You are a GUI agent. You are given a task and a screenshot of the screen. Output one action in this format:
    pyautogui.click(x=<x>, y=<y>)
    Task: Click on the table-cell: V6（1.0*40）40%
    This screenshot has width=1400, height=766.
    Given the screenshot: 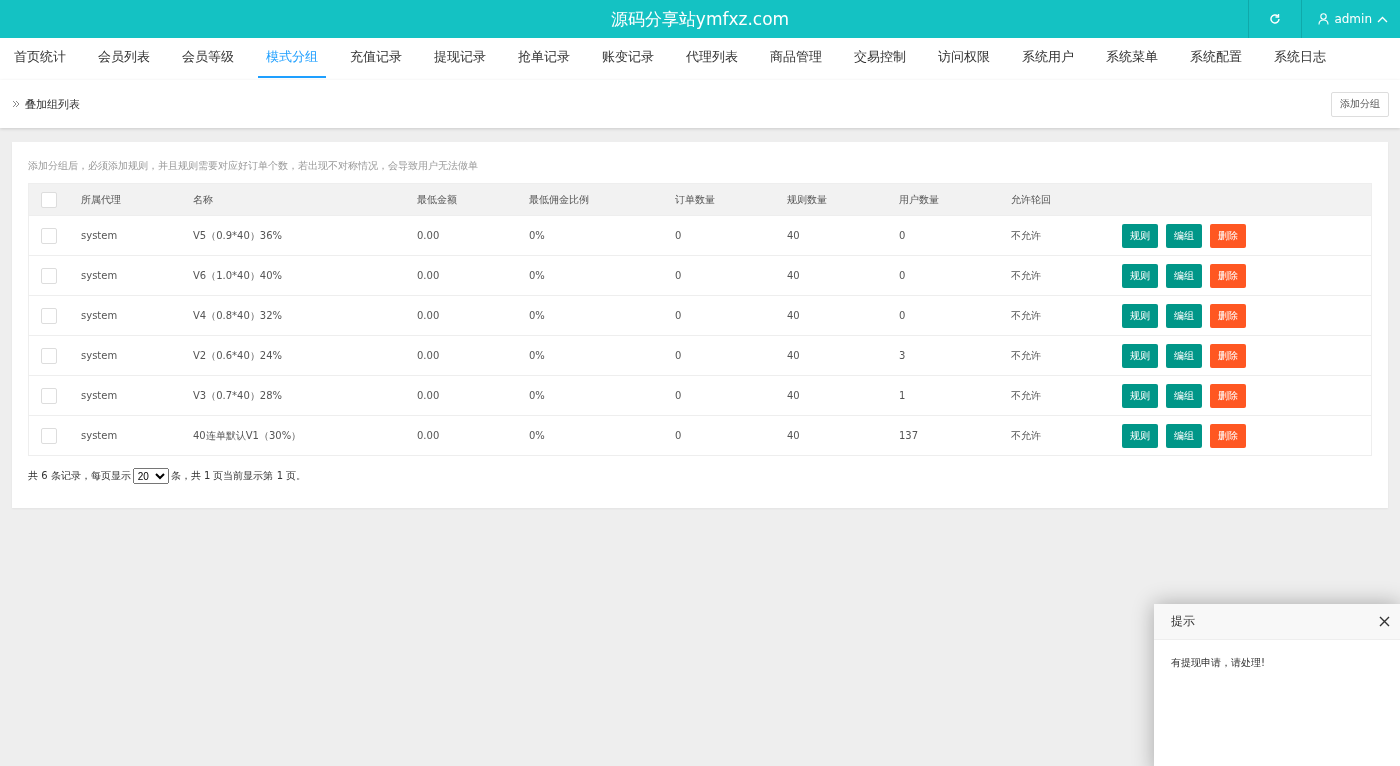 What is the action you would take?
    pyautogui.click(x=238, y=275)
    